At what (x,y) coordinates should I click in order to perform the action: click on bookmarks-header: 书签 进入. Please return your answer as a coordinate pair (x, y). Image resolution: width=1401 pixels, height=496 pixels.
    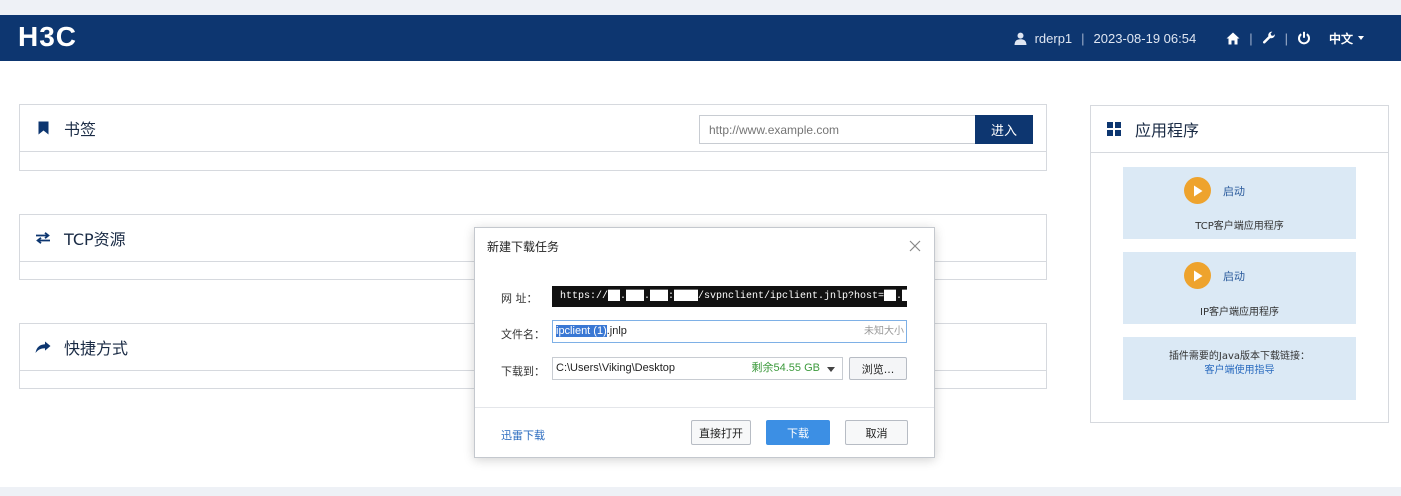
    Looking at the image, I should click on (533, 128).